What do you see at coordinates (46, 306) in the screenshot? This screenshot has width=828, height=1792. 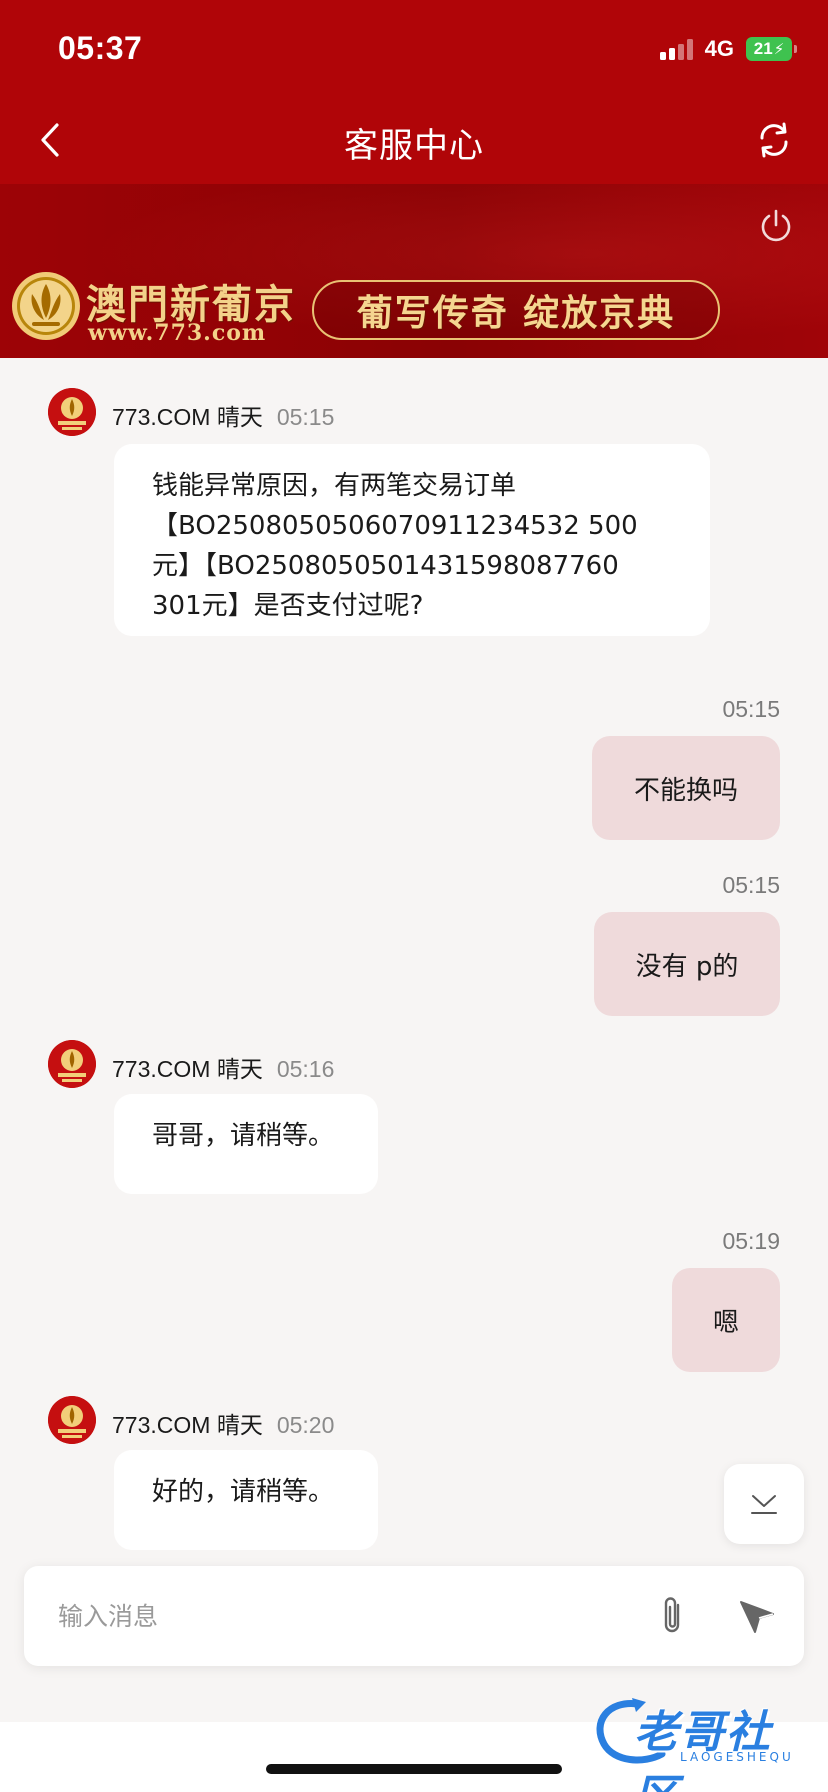 I see `brand-logo-icon` at bounding box center [46, 306].